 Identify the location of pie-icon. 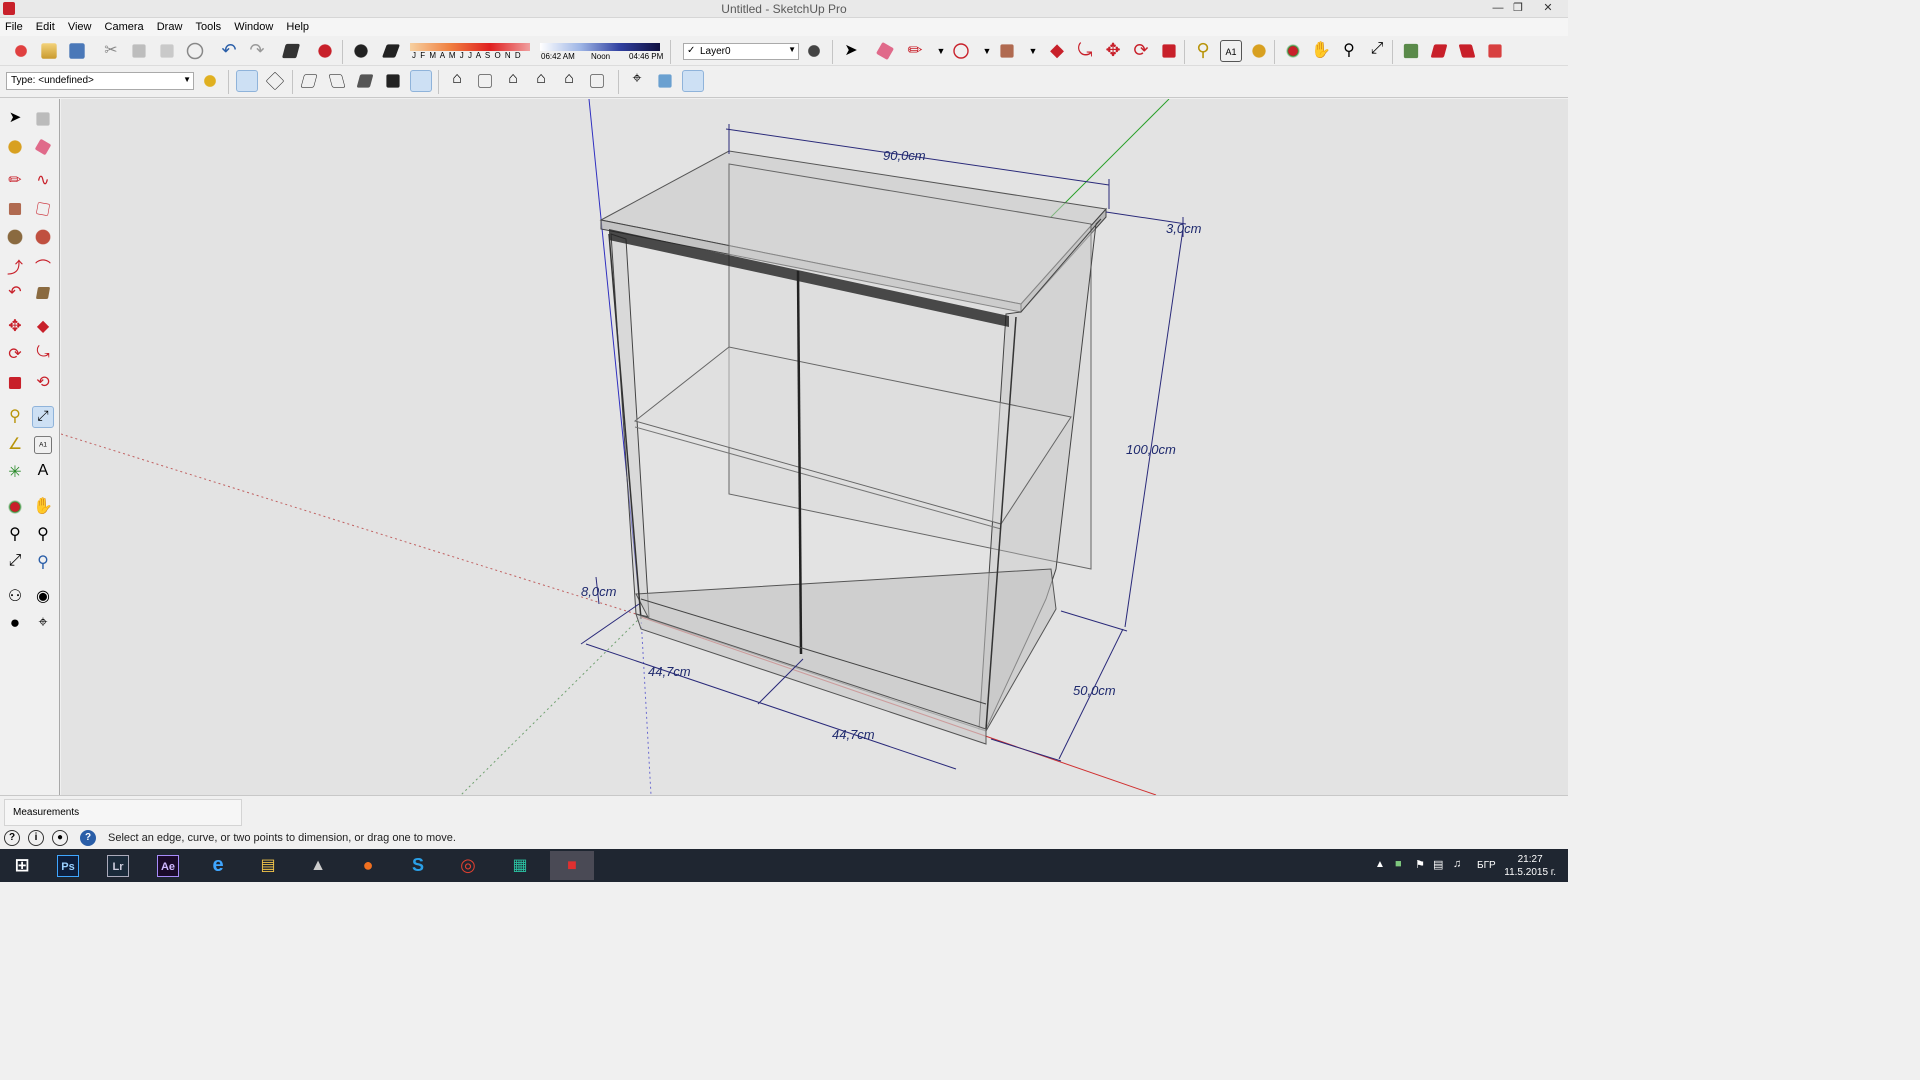
(43, 293).